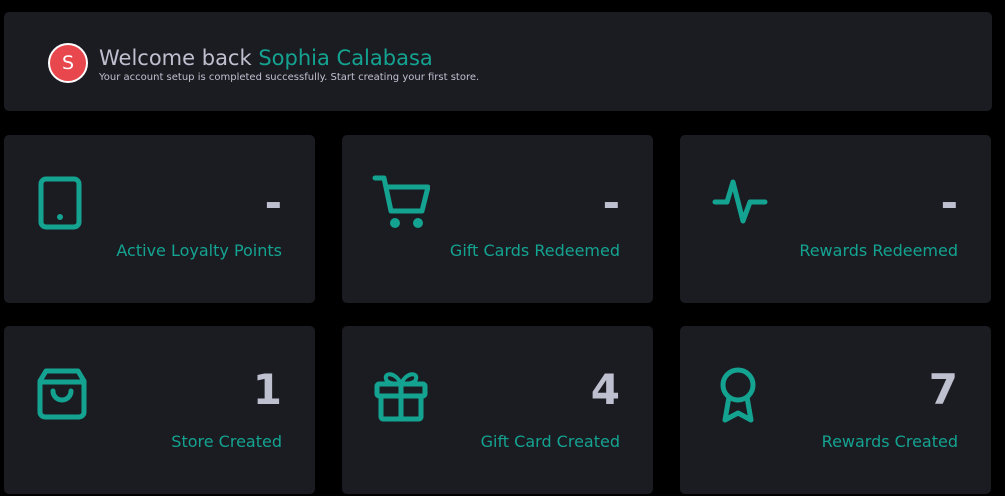 Image resolution: width=1005 pixels, height=496 pixels. Describe the element at coordinates (943, 389) in the screenshot. I see `stat-value: 7` at that location.